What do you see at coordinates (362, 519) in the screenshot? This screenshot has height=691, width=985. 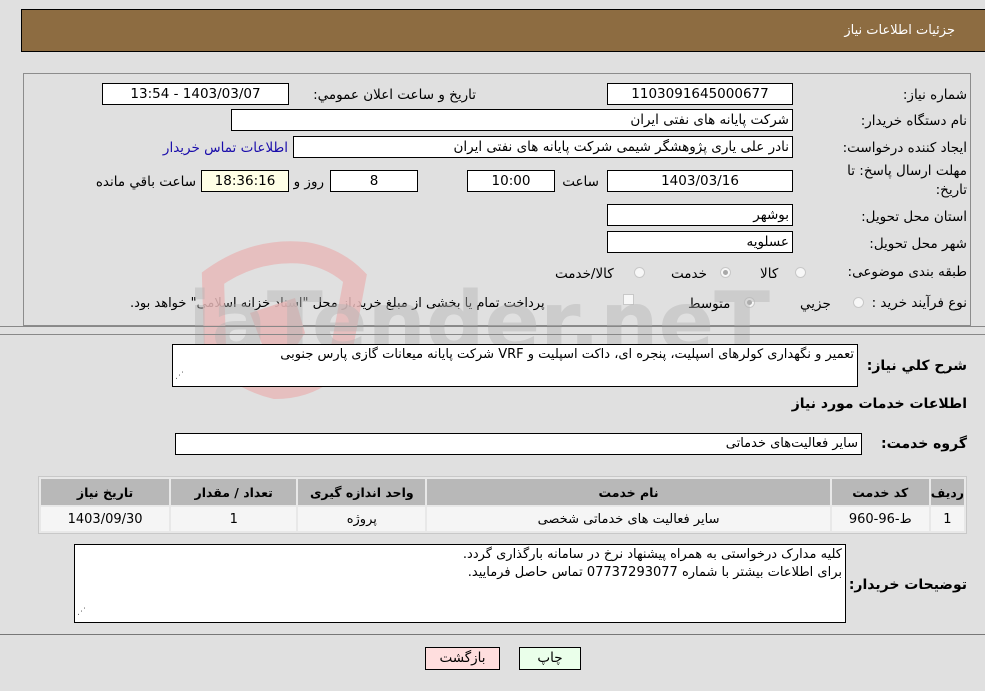 I see `cell-unit: پروژه` at bounding box center [362, 519].